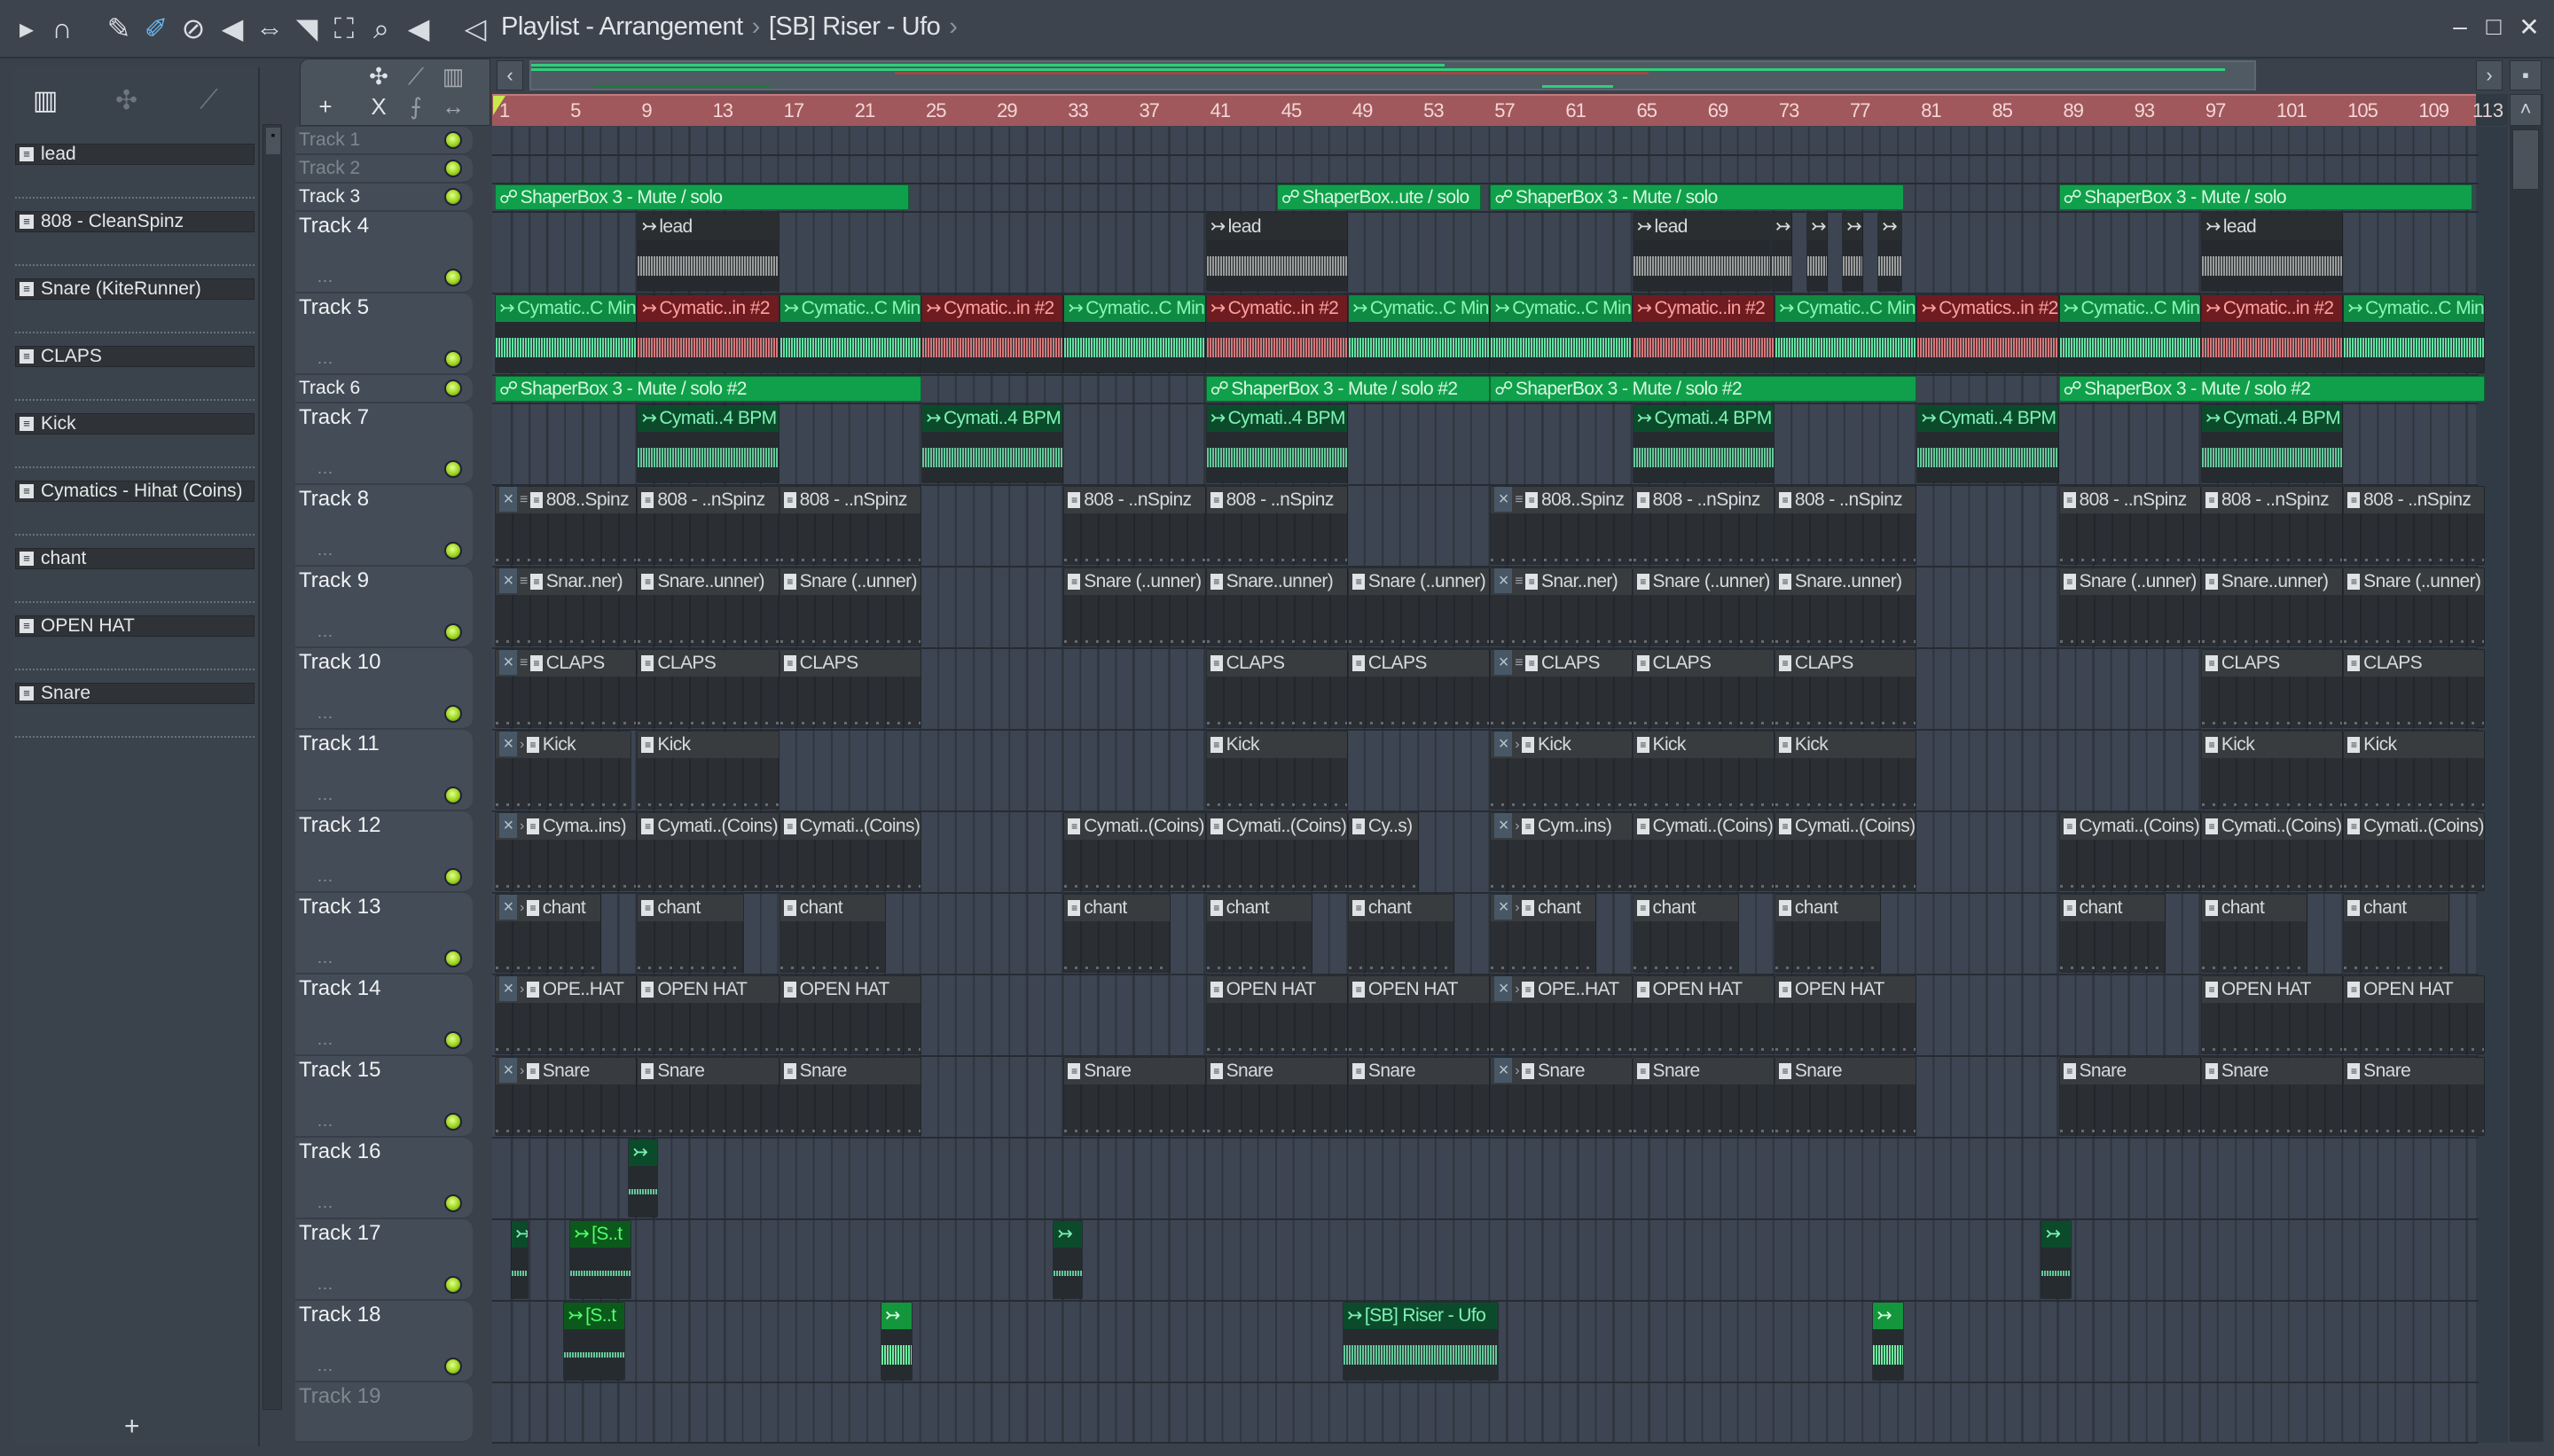 This screenshot has width=2554, height=1456. What do you see at coordinates (566, 851) in the screenshot?
I see `clip-pattern: × › ≡ Cyma..ins)` at bounding box center [566, 851].